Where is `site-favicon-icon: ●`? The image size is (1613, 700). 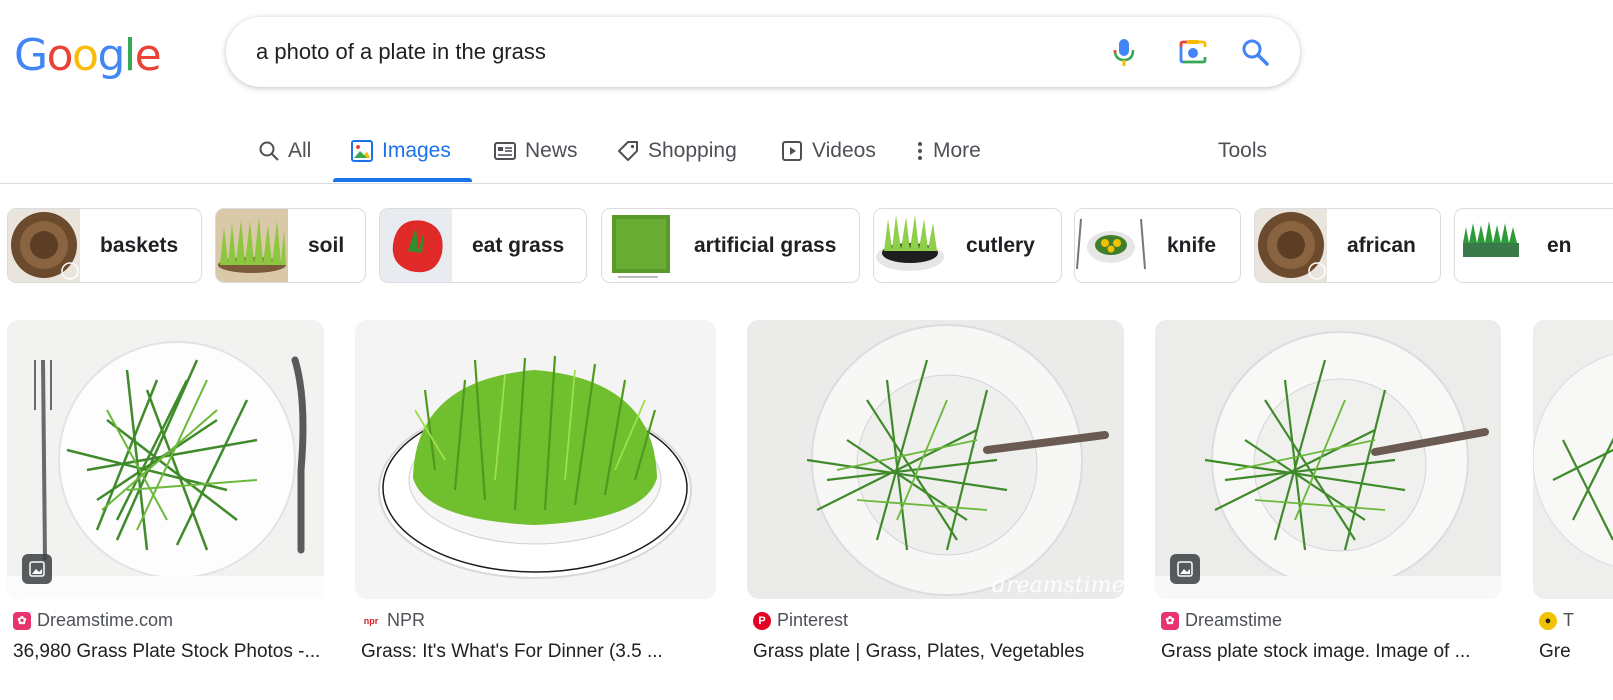
site-favicon-icon: ● is located at coordinates (1548, 620).